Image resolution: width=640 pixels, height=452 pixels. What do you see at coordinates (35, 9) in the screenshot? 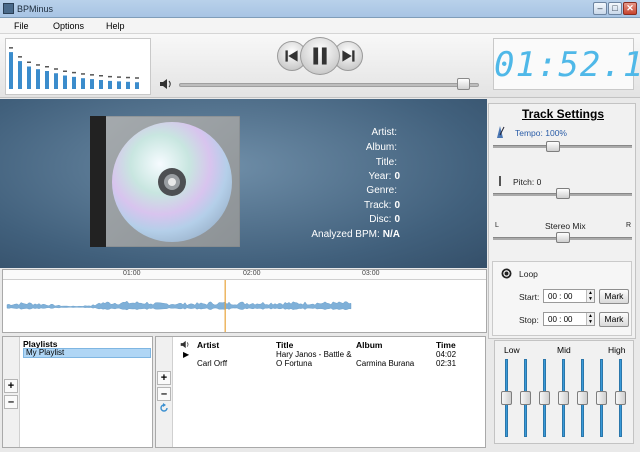
I see `window-title: BPMinus` at bounding box center [35, 9].